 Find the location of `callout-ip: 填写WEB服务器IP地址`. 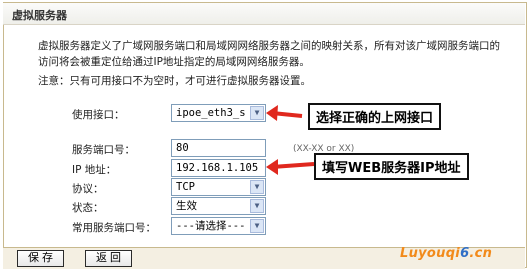

callout-ip: 填写WEB服务器IP地址 is located at coordinates (391, 166).